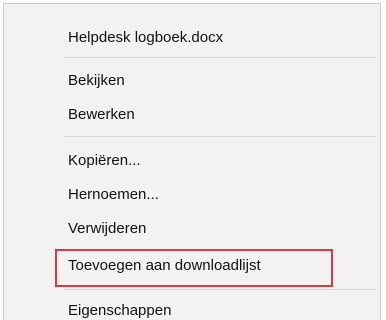 Image resolution: width=386 pixels, height=320 pixels. Describe the element at coordinates (192, 114) in the screenshot. I see `menu-item-bewerken: Bewerken` at that location.